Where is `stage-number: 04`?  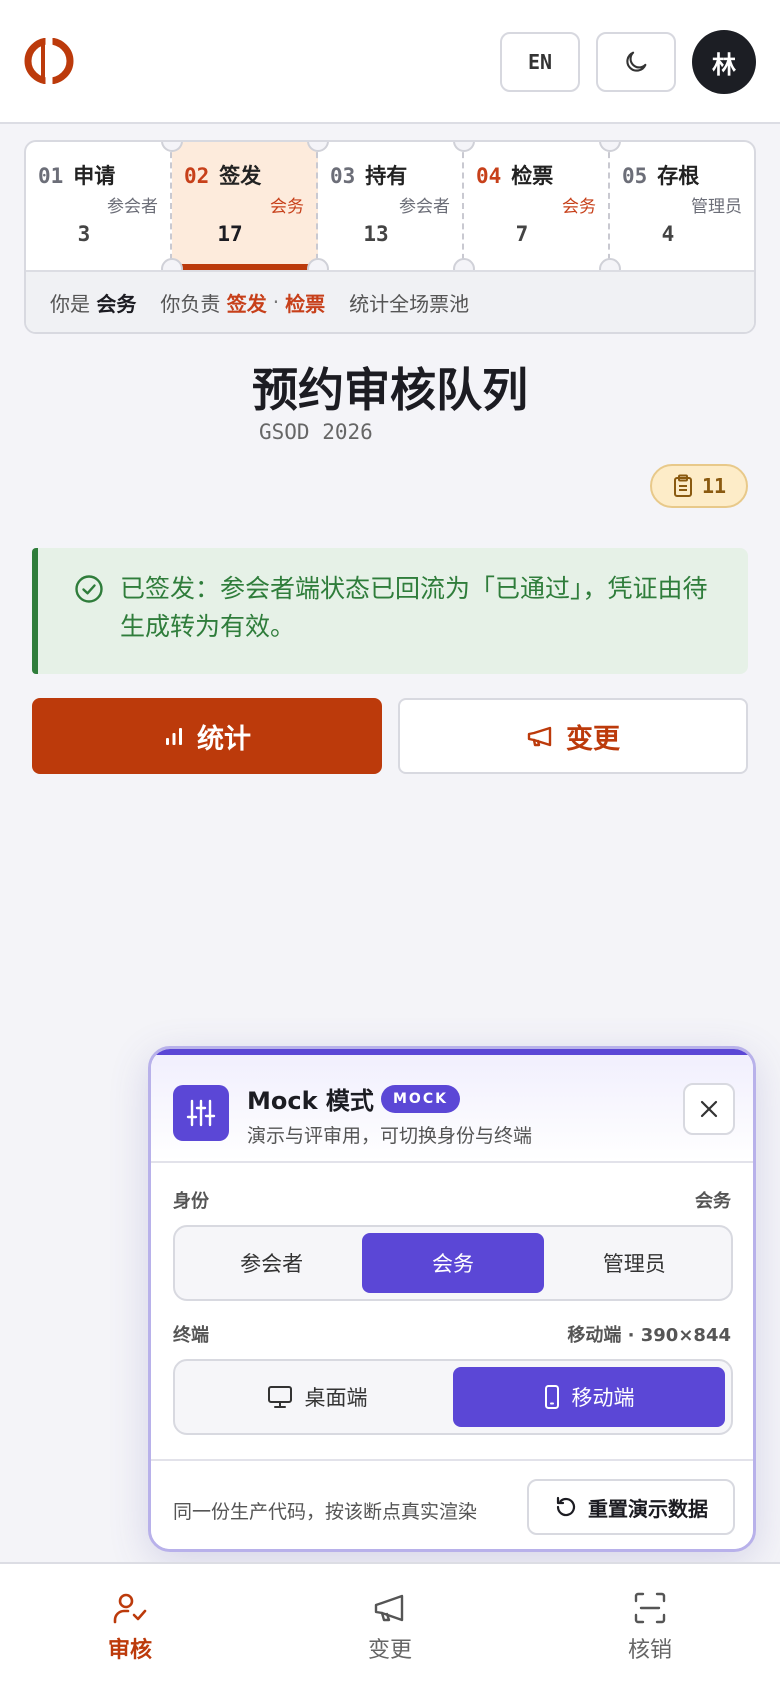 stage-number: 04 is located at coordinates (489, 176).